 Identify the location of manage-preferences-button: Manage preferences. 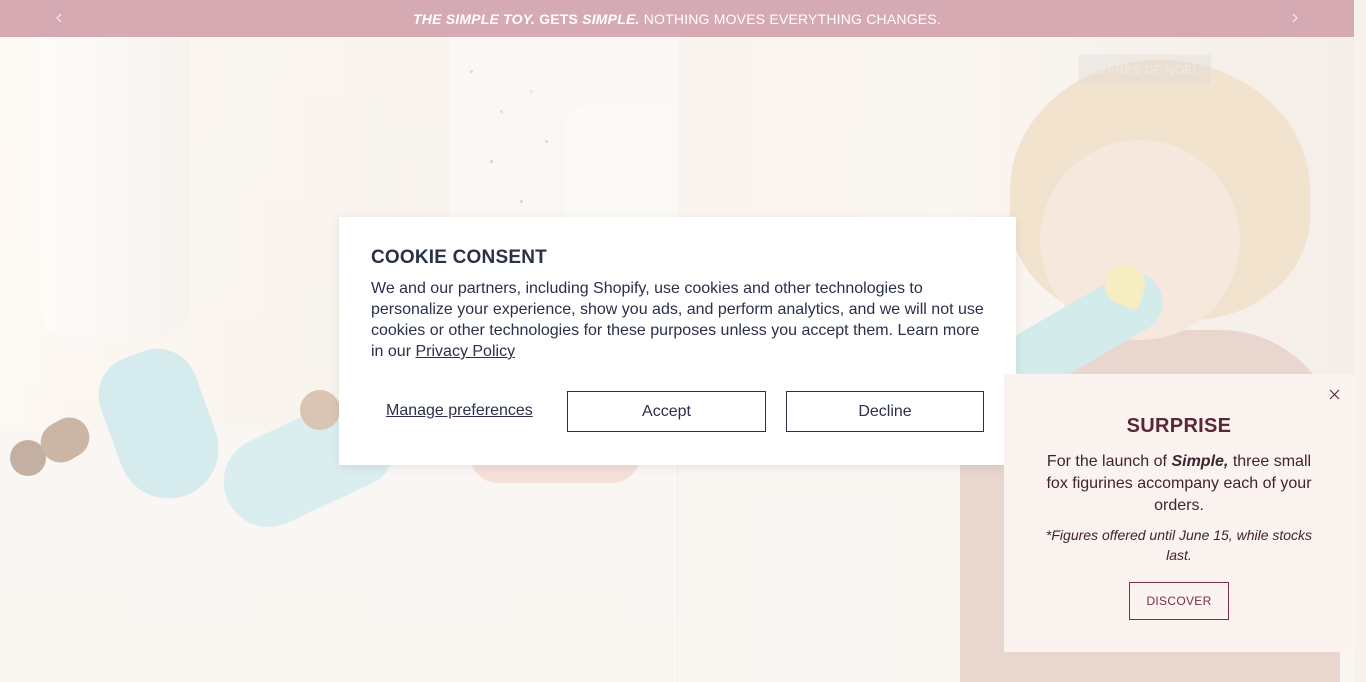
(459, 411).